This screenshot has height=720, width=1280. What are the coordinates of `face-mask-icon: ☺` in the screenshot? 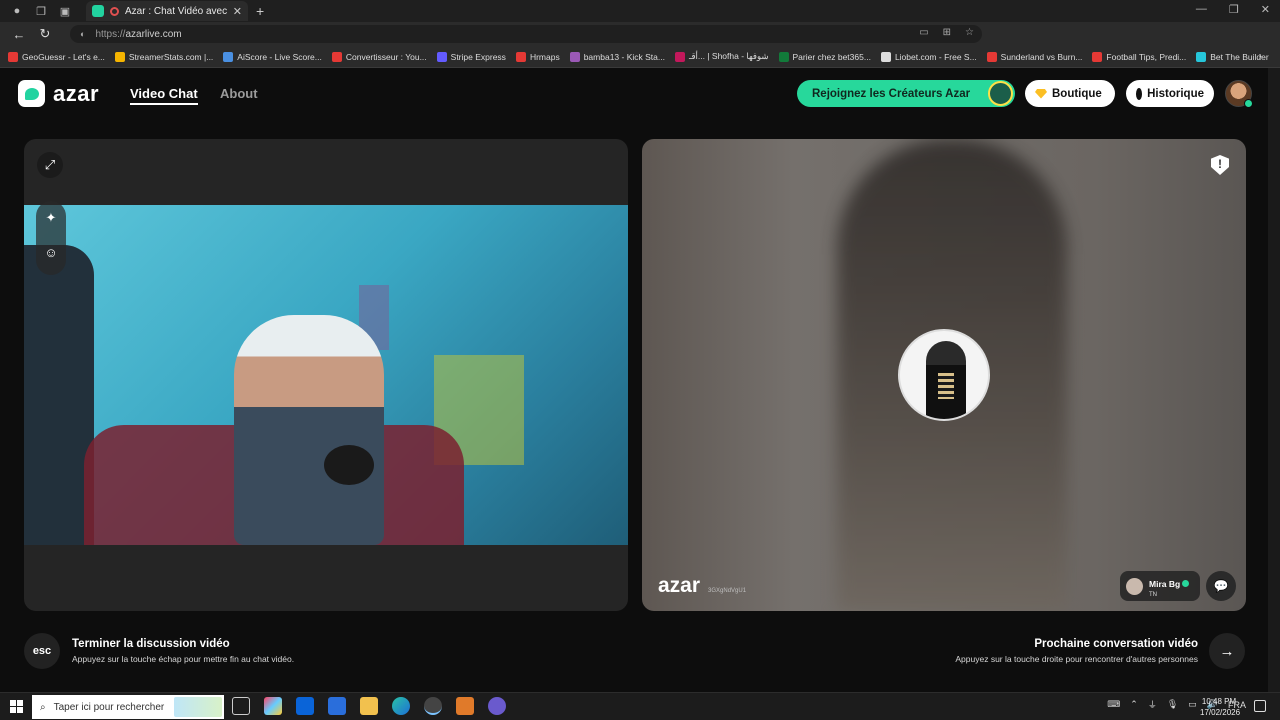 It's located at (51, 252).